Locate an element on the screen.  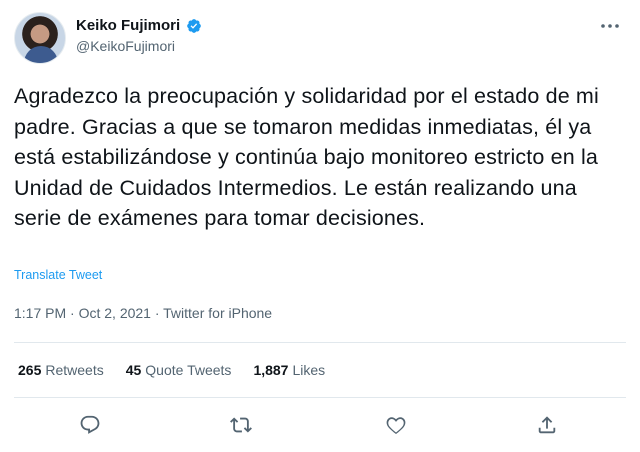
action-bar is located at coordinates (320, 427).